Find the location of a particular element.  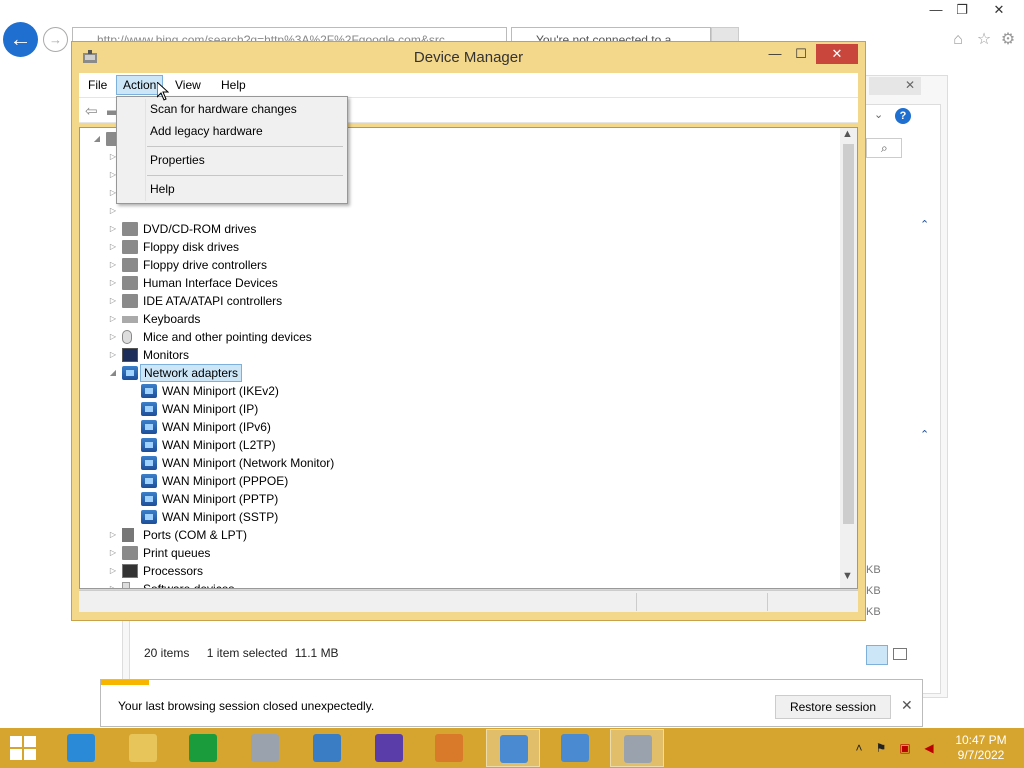

menu-view: View is located at coordinates (188, 85).